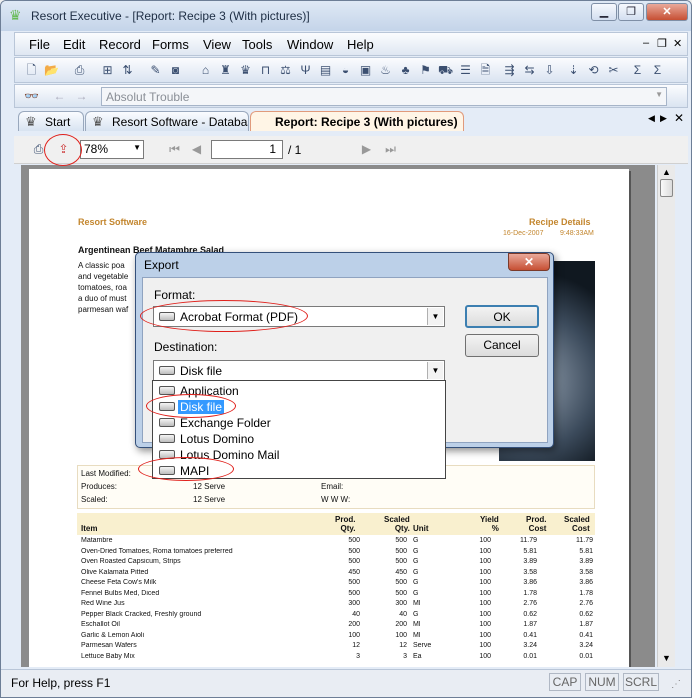 The height and width of the screenshot is (698, 692). What do you see at coordinates (299, 391) in the screenshot?
I see `option-application: Application` at bounding box center [299, 391].